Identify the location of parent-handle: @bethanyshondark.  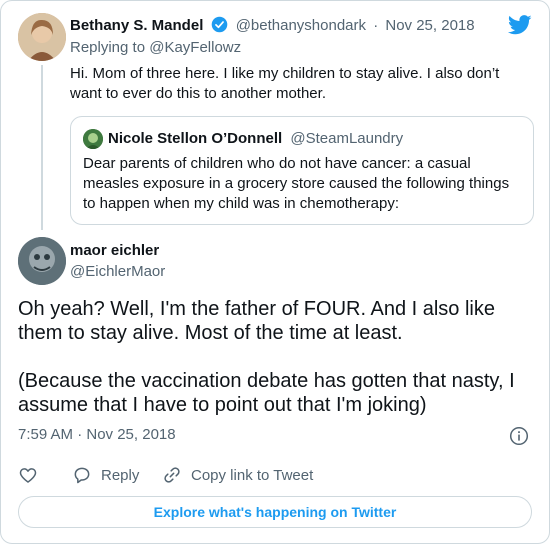
(301, 25).